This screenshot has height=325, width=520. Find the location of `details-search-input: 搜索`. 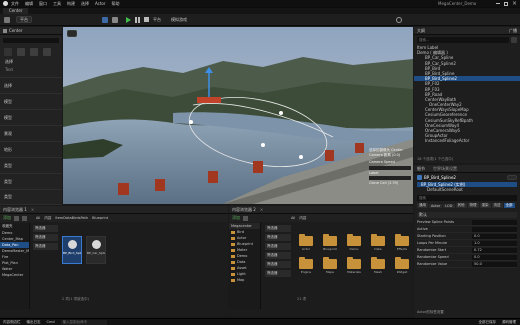

details-search-input: 搜索 is located at coordinates (467, 198).